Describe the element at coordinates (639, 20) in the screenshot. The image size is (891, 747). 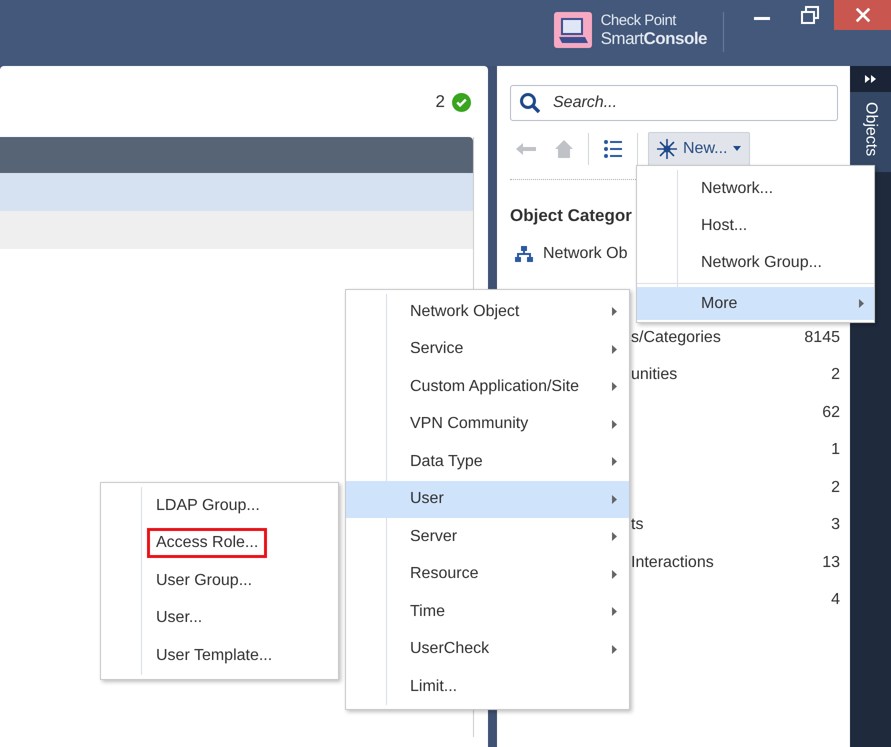
I see `brand-name: Check Point` at that location.